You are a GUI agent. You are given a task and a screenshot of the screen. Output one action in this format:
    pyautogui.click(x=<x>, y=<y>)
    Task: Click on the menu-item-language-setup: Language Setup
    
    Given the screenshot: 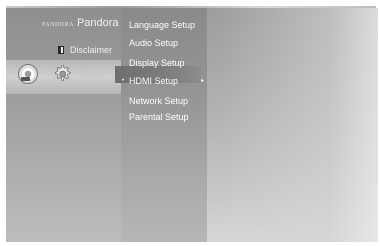 What is the action you would take?
    pyautogui.click(x=162, y=25)
    